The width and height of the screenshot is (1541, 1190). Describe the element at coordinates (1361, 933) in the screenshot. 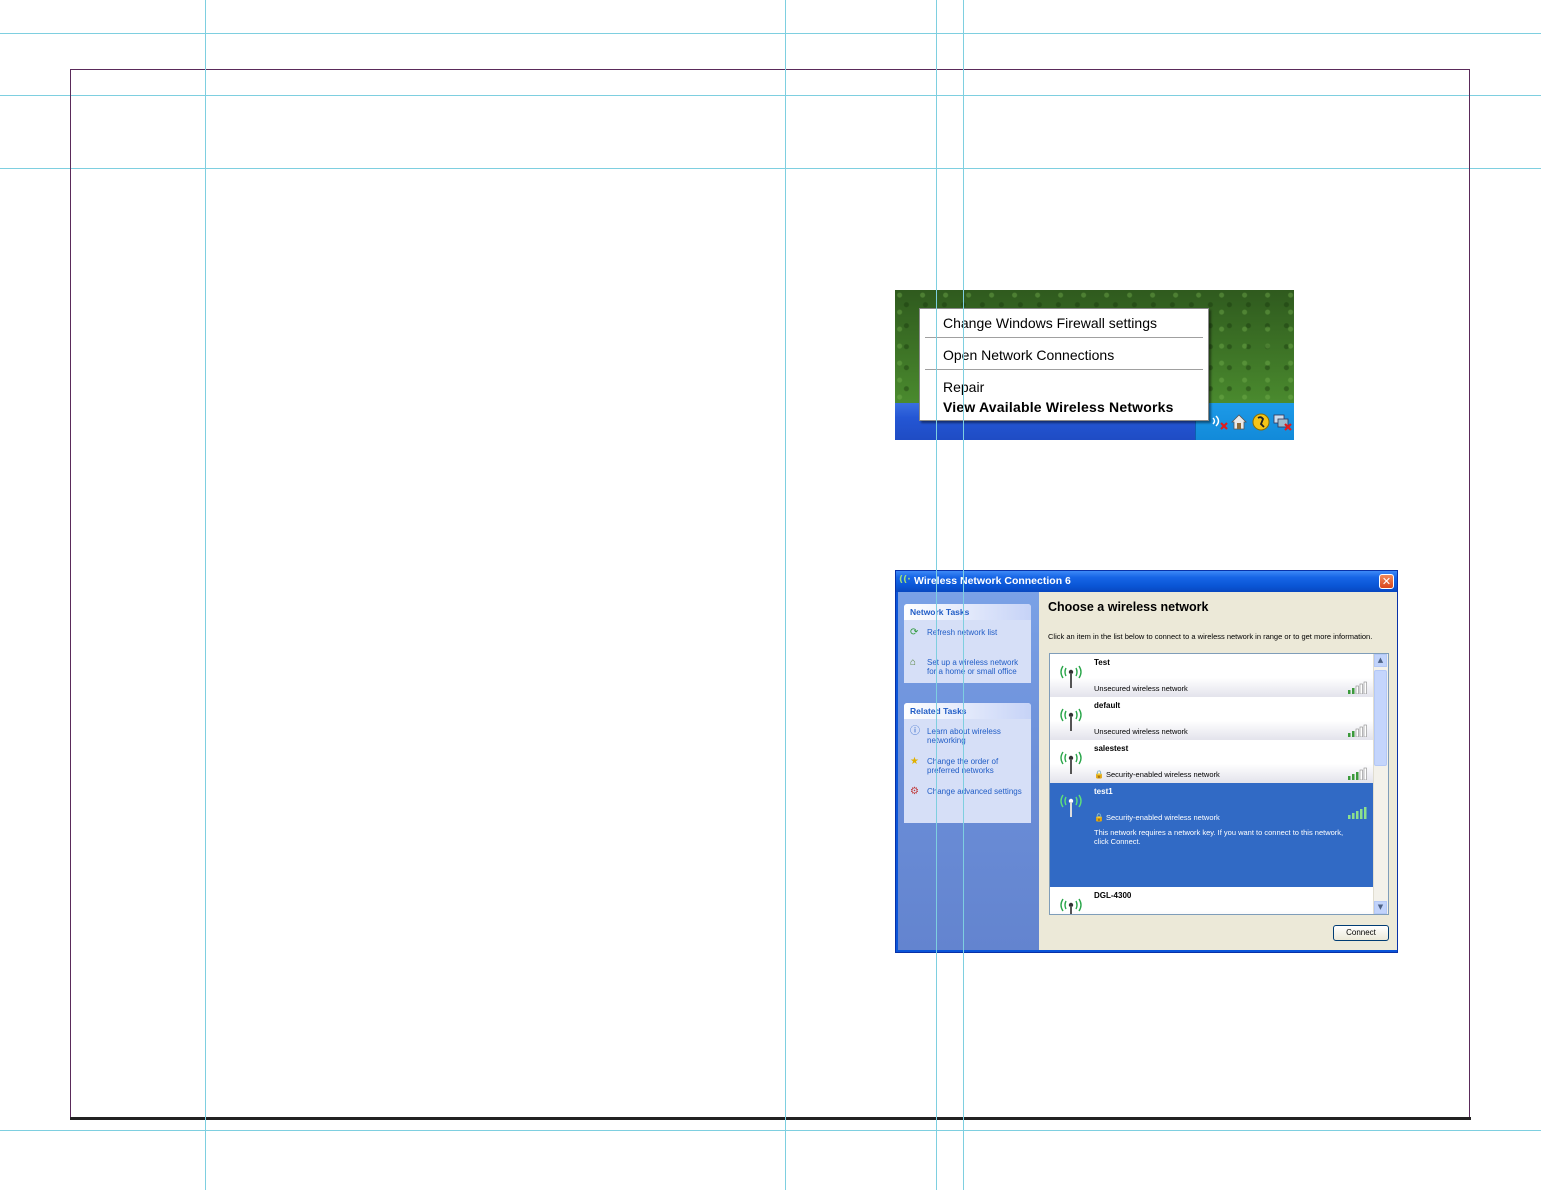

I see `connect-button: Connect` at that location.